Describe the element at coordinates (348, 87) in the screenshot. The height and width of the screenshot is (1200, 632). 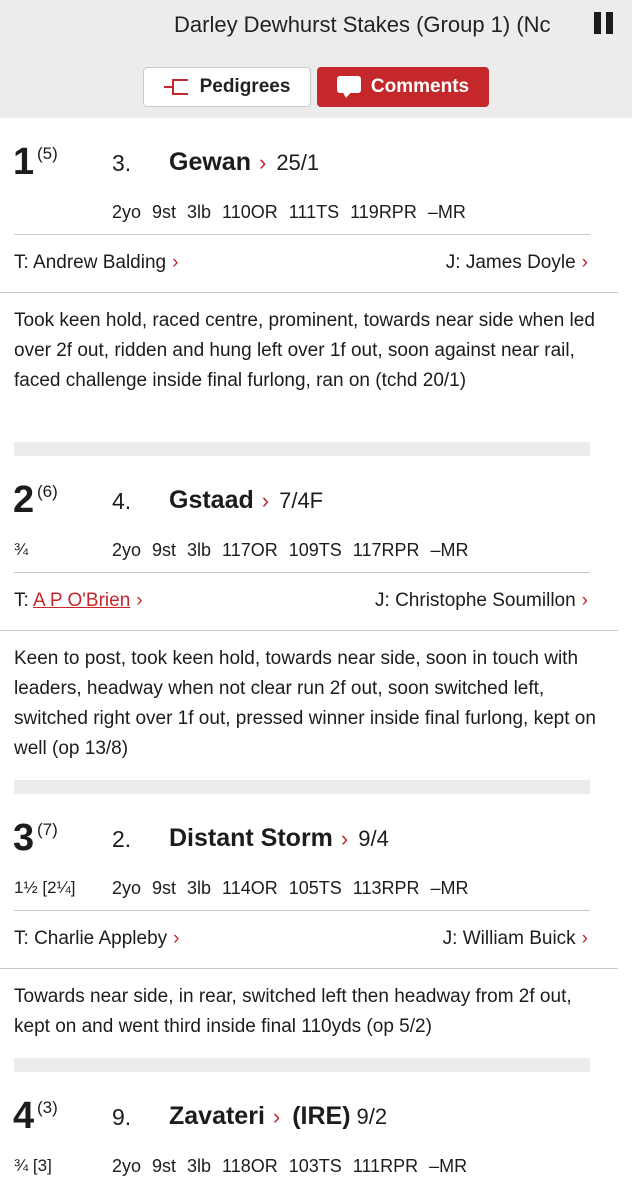
I see `comment-bubble-icon` at that location.